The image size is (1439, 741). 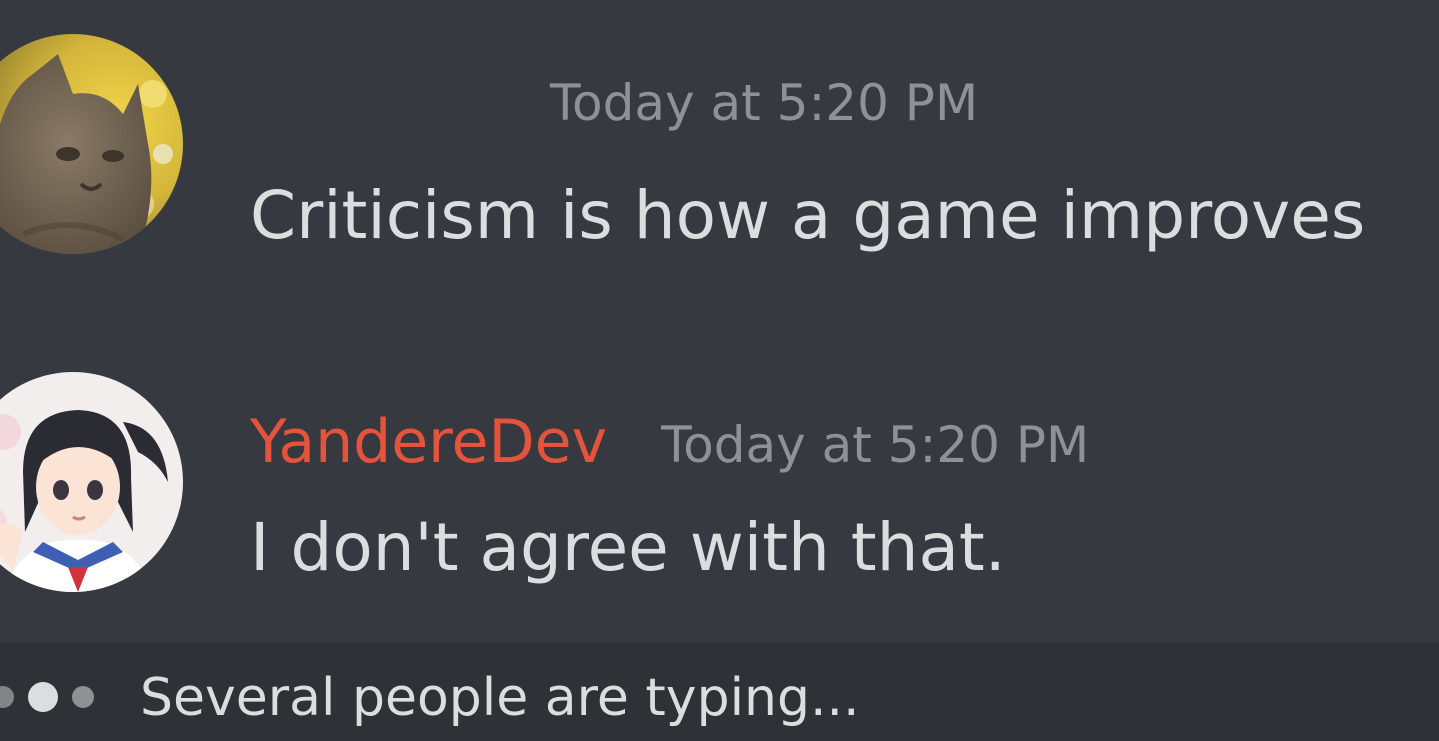 What do you see at coordinates (91, 144) in the screenshot?
I see `cat-avatar-icon` at bounding box center [91, 144].